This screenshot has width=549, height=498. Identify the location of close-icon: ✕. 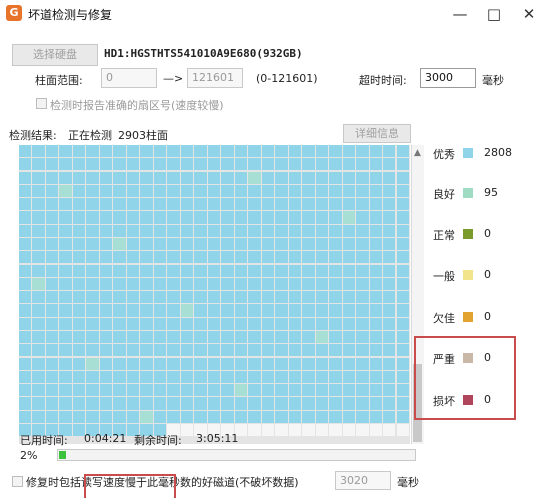
(529, 14).